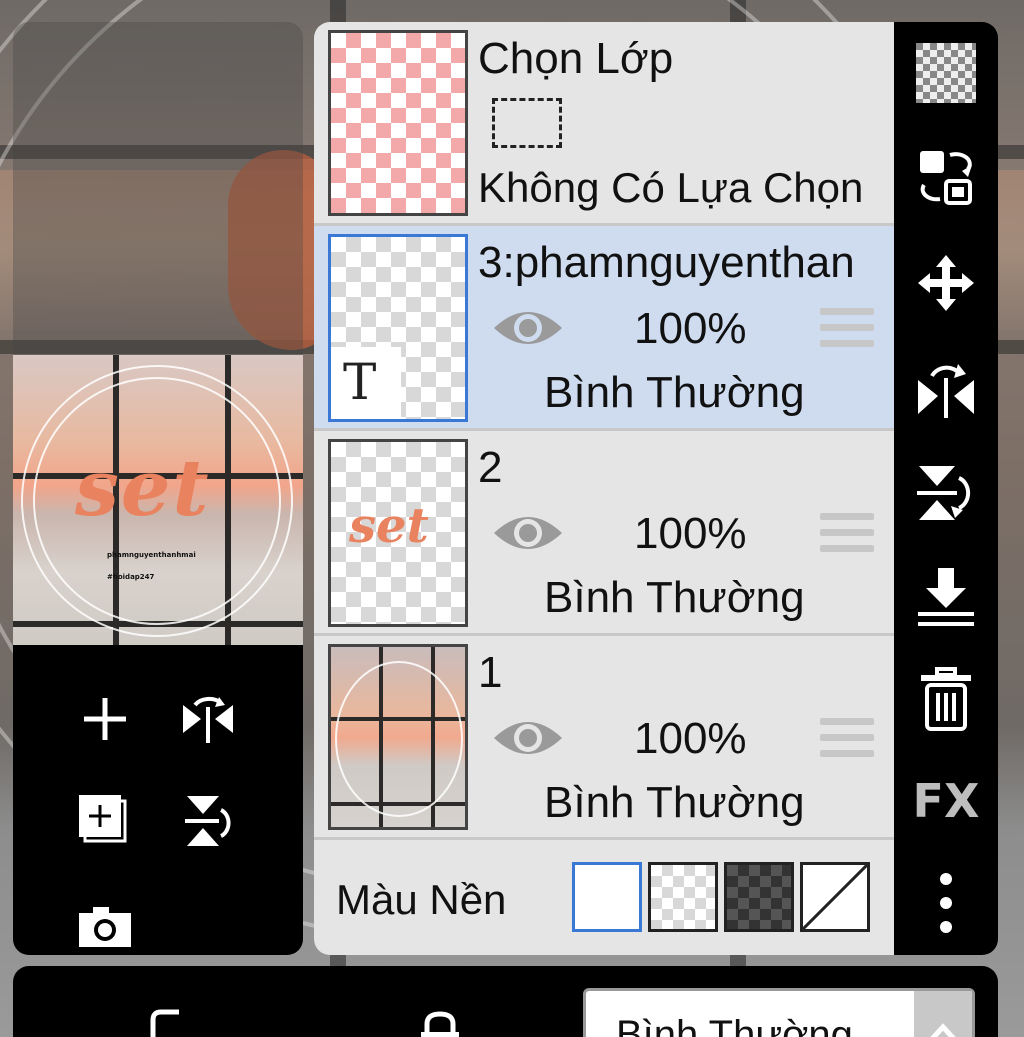 The image size is (1024, 1037). Describe the element at coordinates (398, 737) in the screenshot. I see `layer-thumbnail` at that location.